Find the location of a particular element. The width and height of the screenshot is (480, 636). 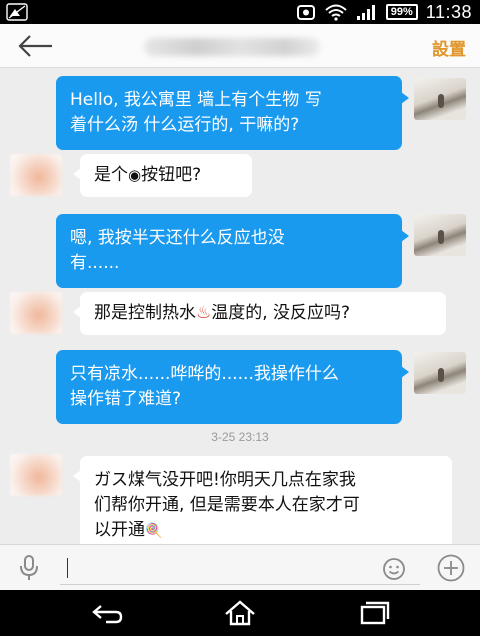

message-line: 们帮你开通, 但是需要本人在家才可 is located at coordinates (227, 505).